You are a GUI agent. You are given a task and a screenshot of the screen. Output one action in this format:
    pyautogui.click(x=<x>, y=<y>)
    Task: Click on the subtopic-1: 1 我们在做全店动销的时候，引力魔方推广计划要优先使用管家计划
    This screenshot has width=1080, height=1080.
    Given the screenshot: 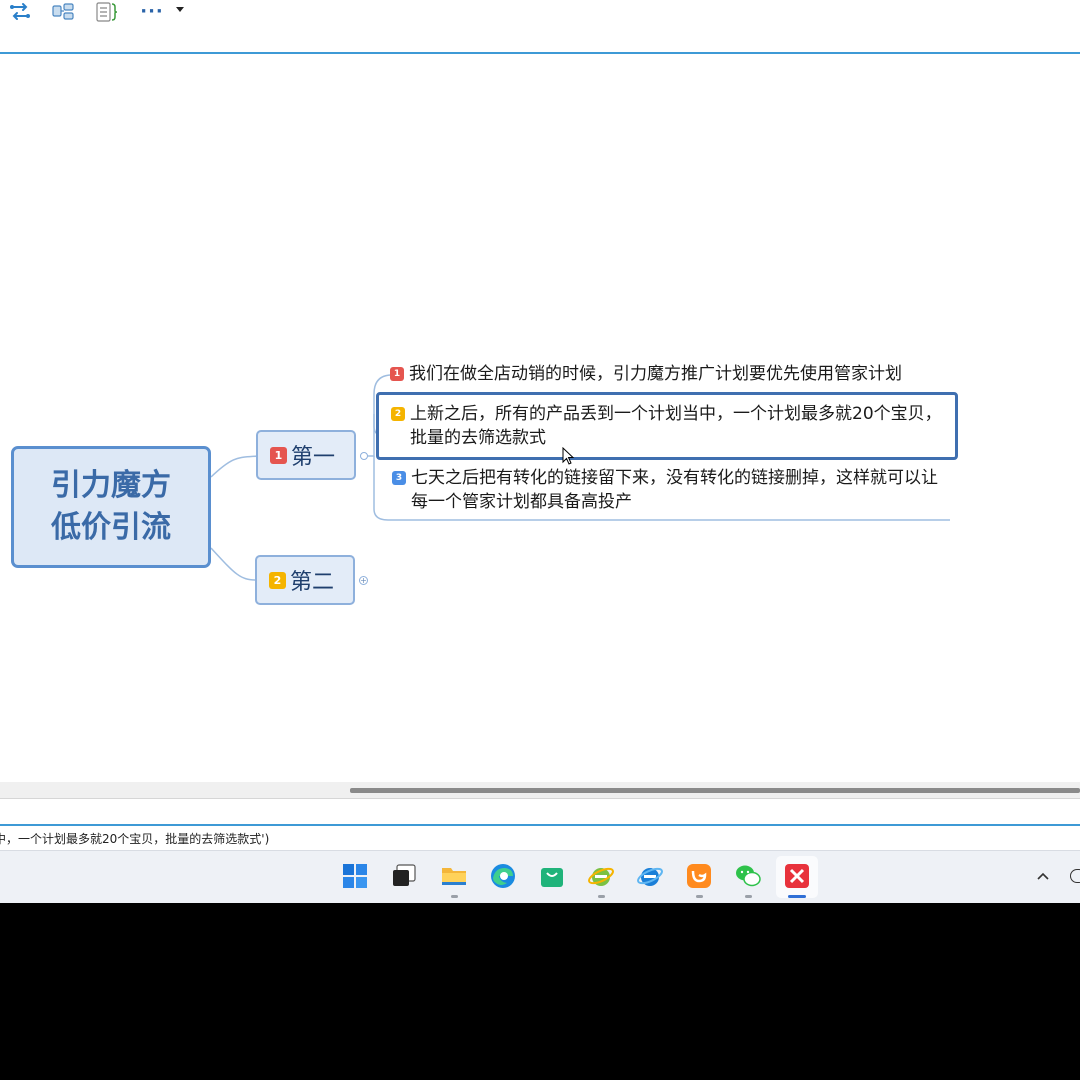 What is the action you would take?
    pyautogui.click(x=670, y=374)
    